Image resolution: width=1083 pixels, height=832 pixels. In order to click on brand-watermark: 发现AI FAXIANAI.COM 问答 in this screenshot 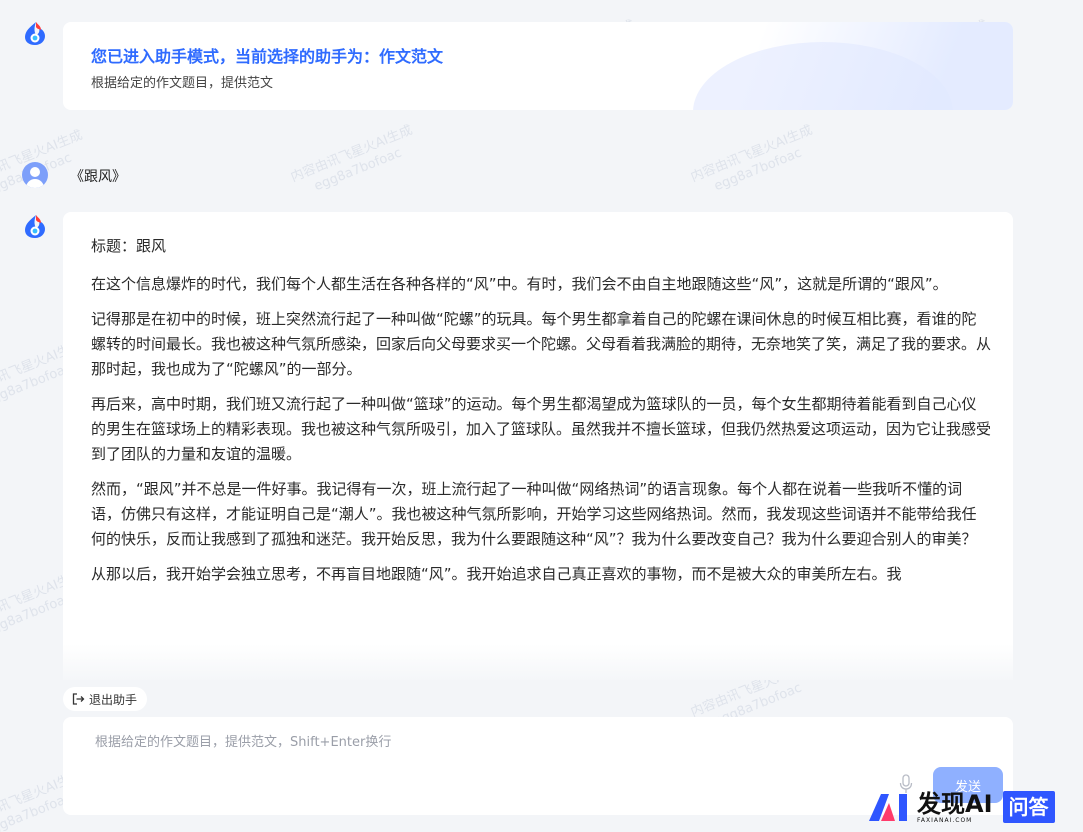, I will do `click(961, 807)`.